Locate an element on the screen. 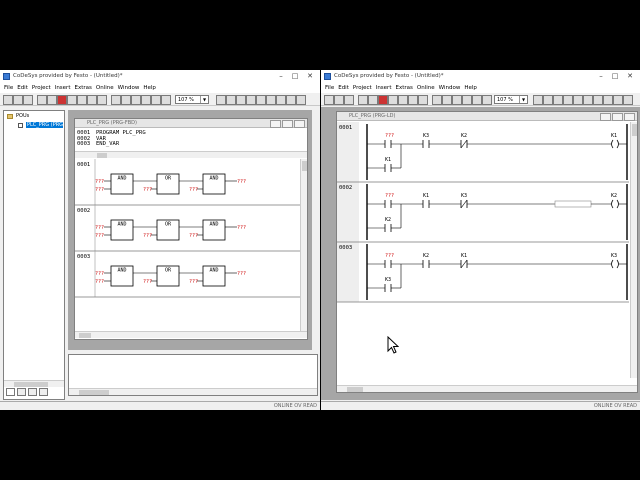 This screenshot has width=640, height=480. ld-contact-icon is located at coordinates (548, 100).